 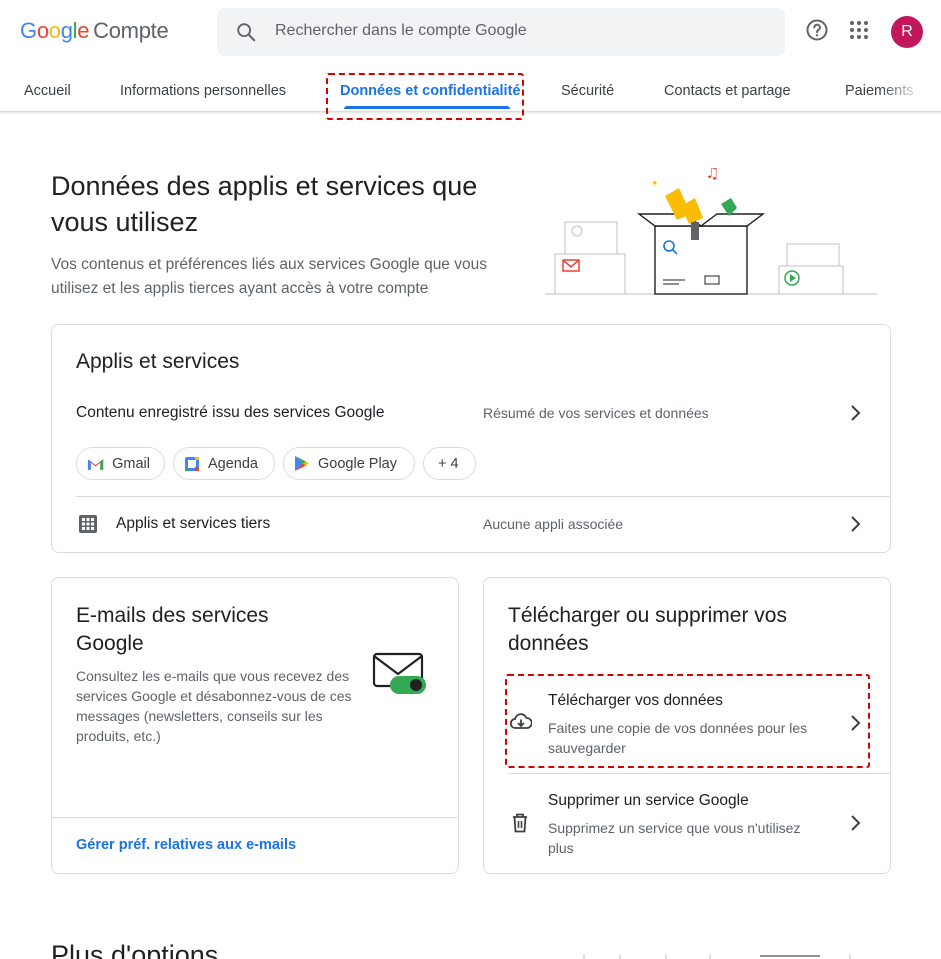 I want to click on search-placeholder: Rechercher dans le compte Google, so click(x=401, y=31).